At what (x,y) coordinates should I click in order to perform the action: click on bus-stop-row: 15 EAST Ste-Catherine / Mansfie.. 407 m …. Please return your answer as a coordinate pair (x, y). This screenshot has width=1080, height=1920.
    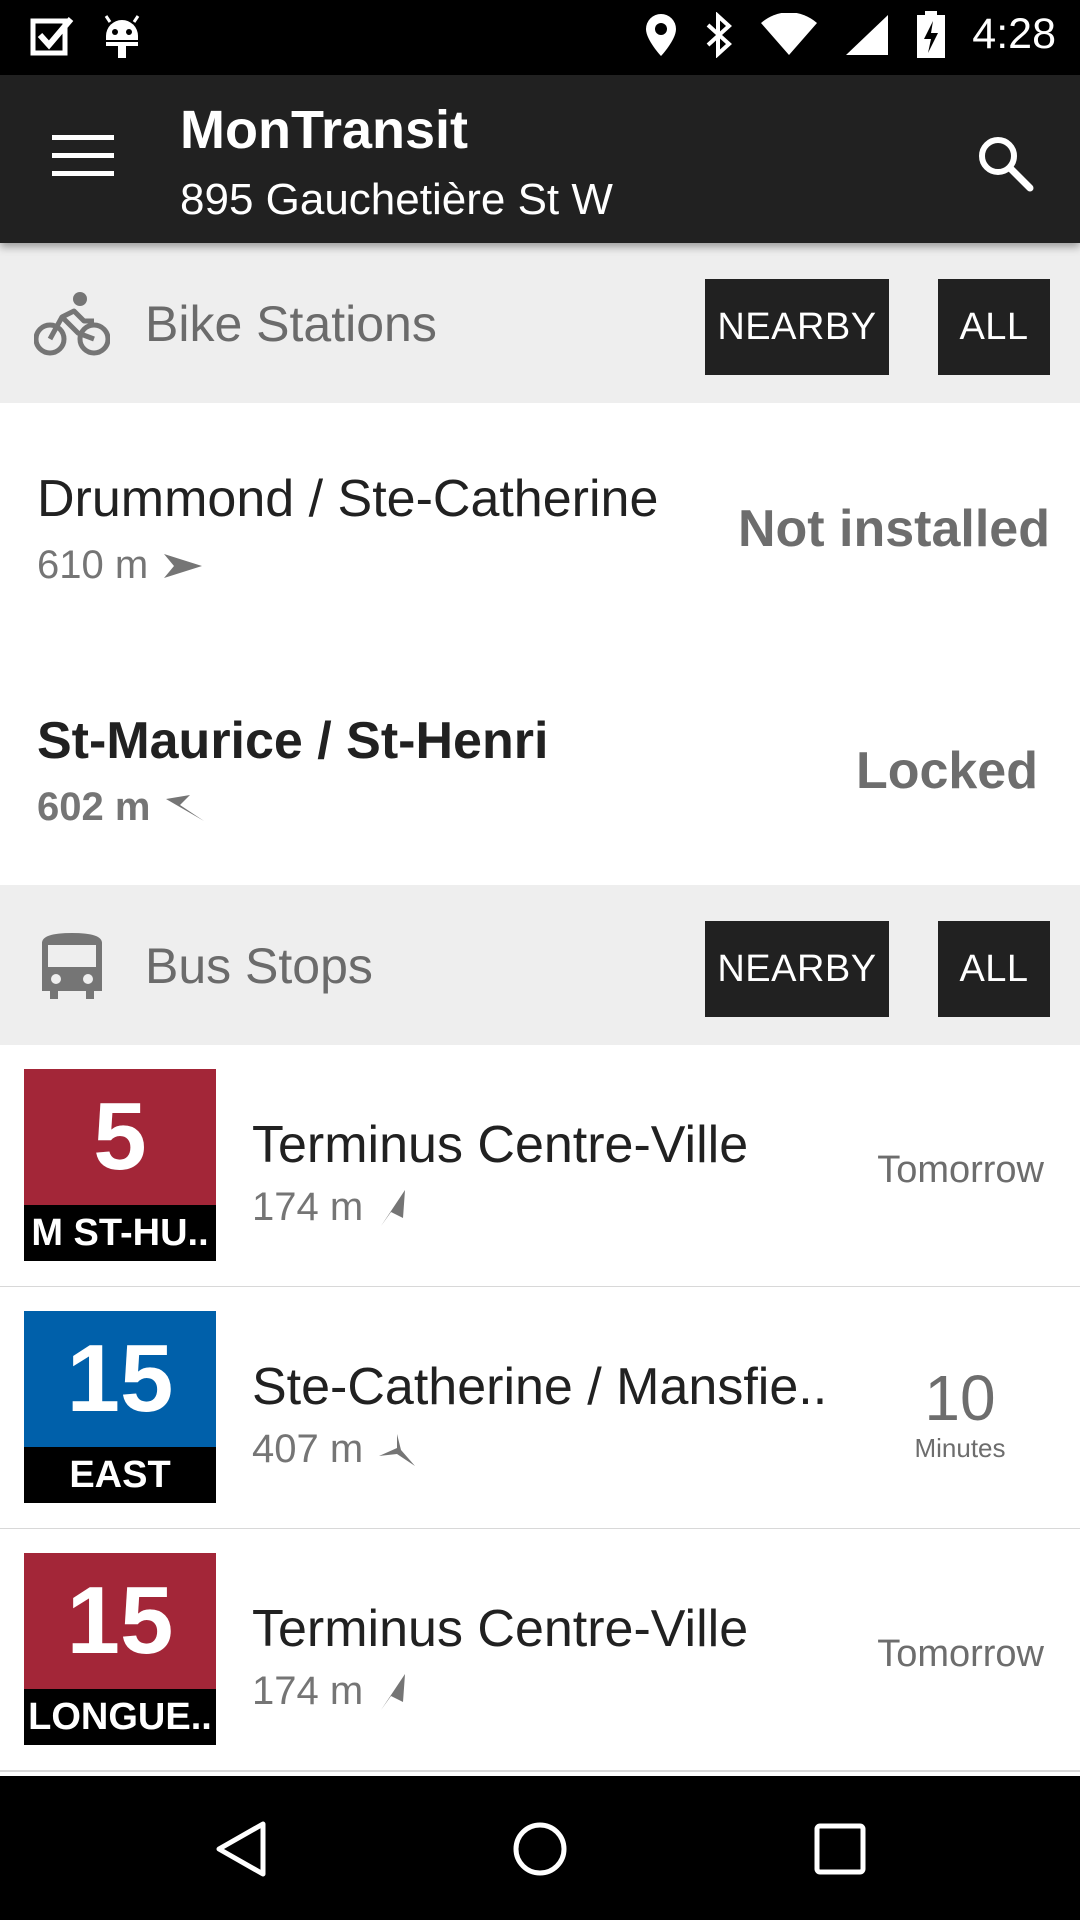
    Looking at the image, I should click on (540, 1408).